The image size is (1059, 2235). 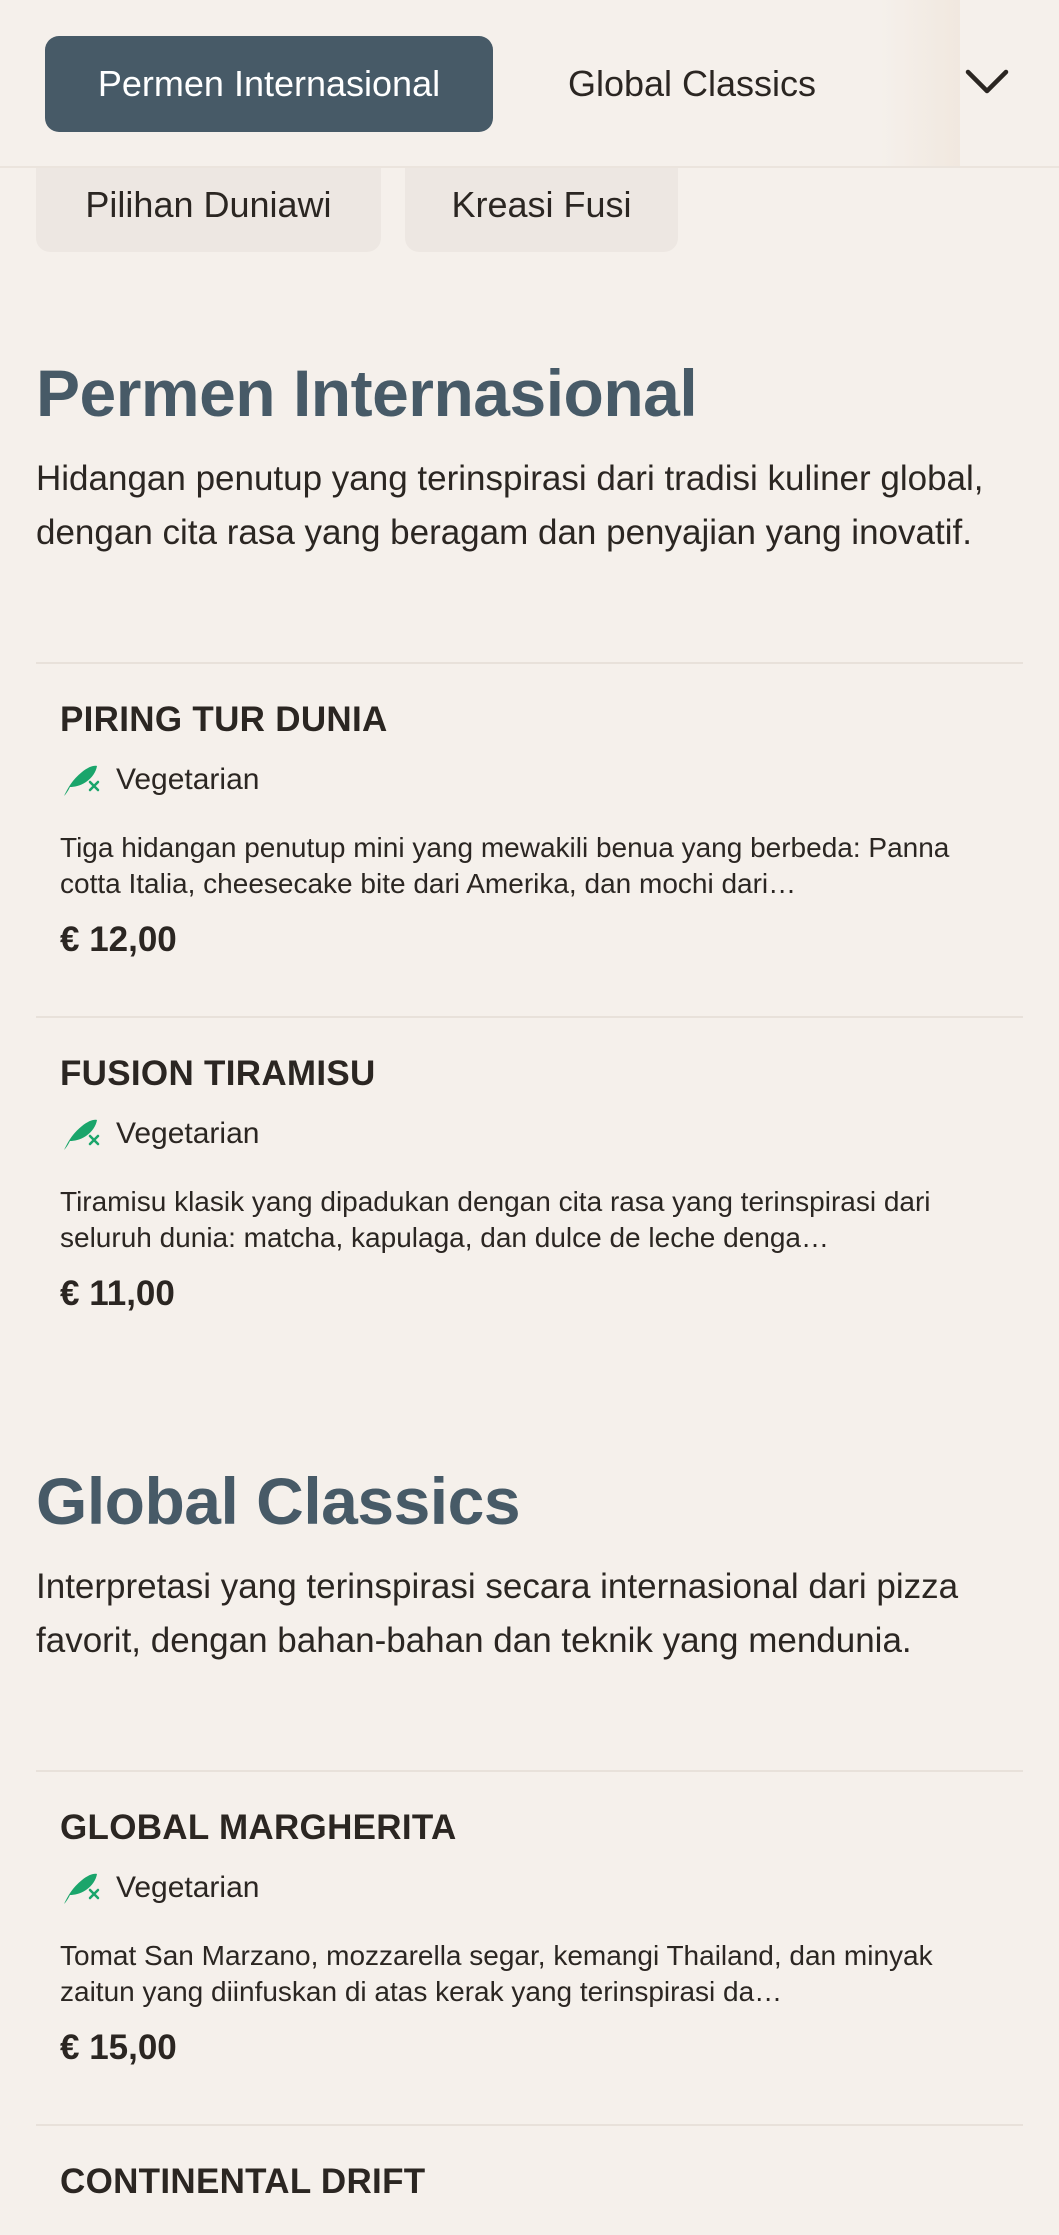 What do you see at coordinates (920, 83) in the screenshot?
I see `scroll-fade` at bounding box center [920, 83].